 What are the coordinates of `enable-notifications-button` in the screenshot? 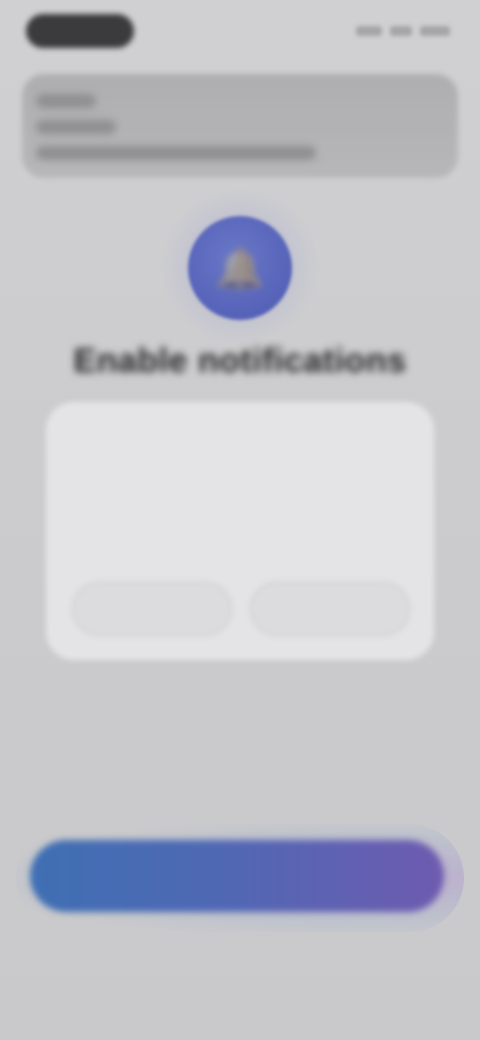 It's located at (237, 876).